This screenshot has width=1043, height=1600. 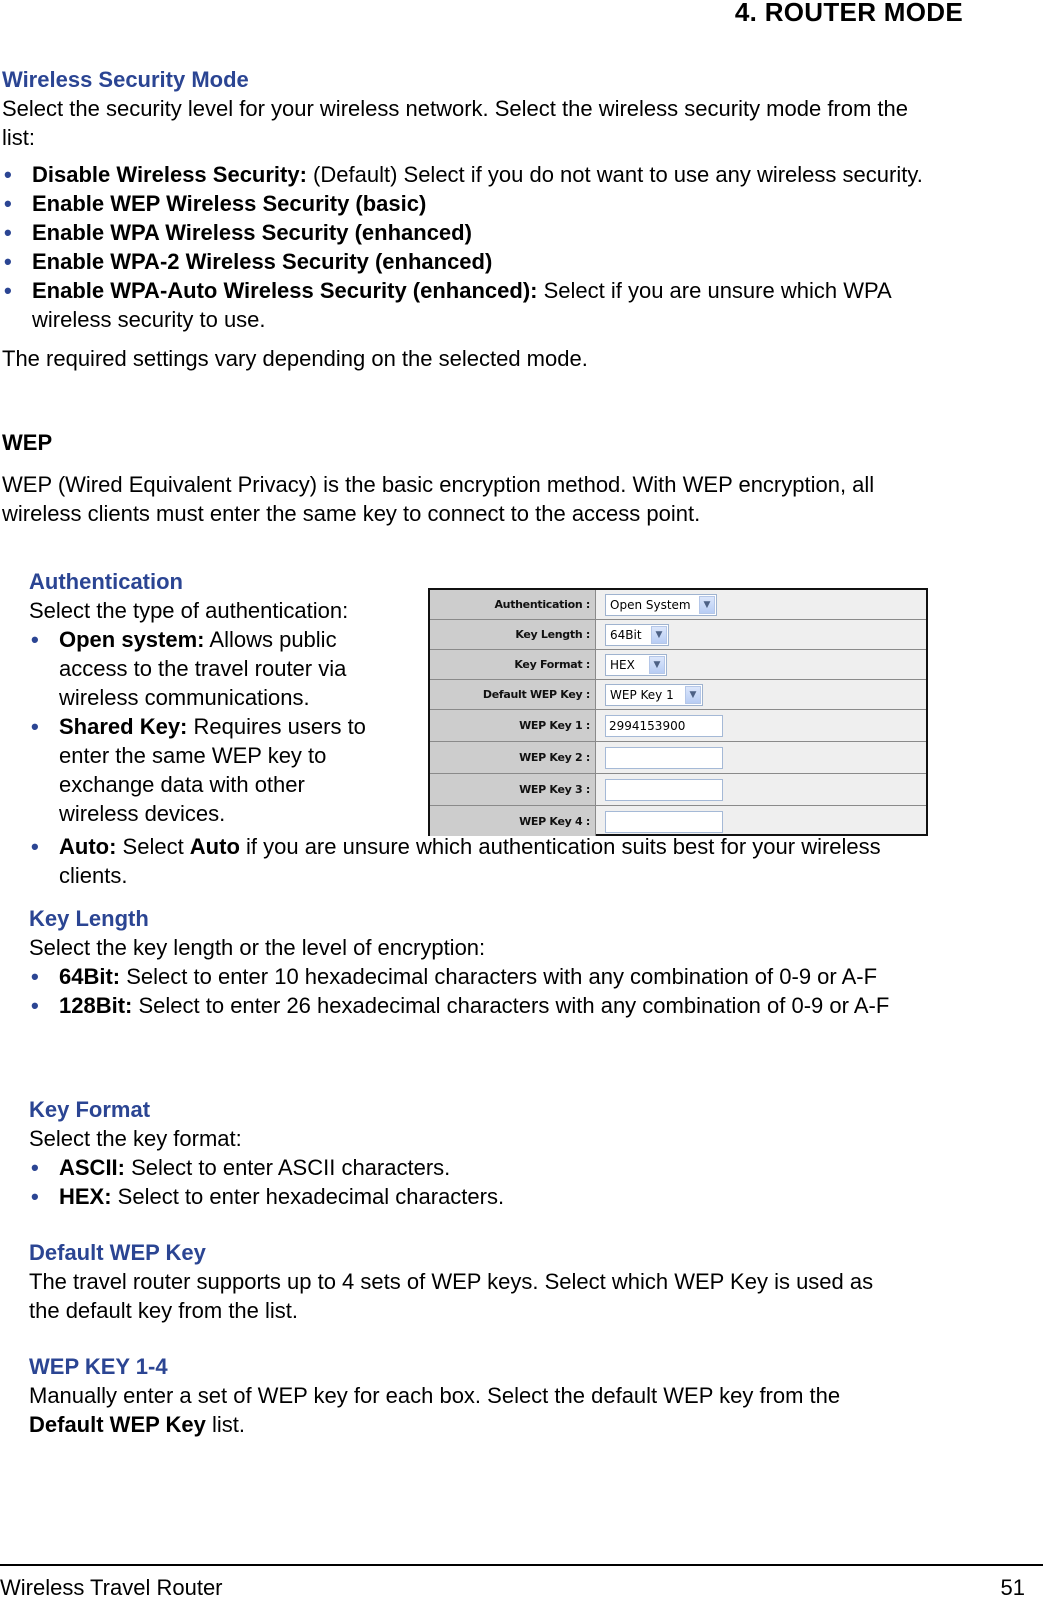 What do you see at coordinates (513, 725) in the screenshot?
I see `wep-key-1-label: WEP Key 1 :` at bounding box center [513, 725].